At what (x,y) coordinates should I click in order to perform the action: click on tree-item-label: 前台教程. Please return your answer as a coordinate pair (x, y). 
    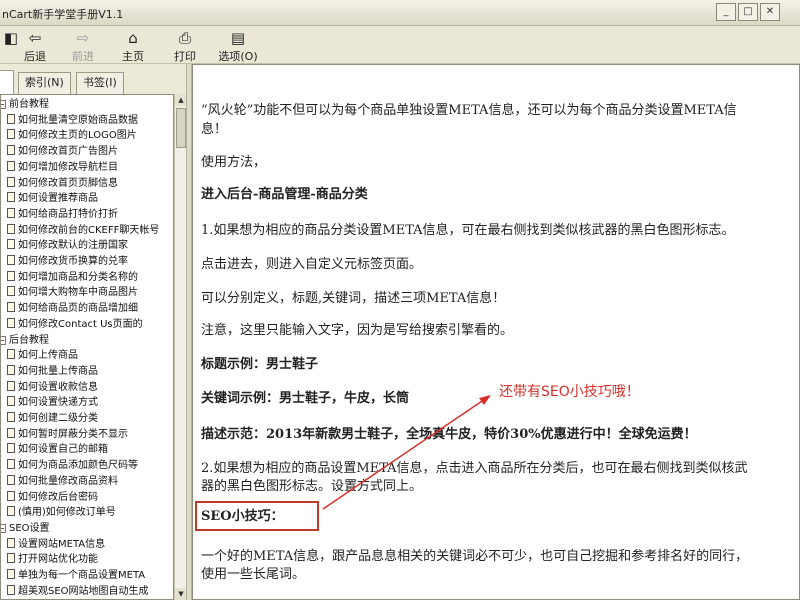
    Looking at the image, I should click on (29, 104).